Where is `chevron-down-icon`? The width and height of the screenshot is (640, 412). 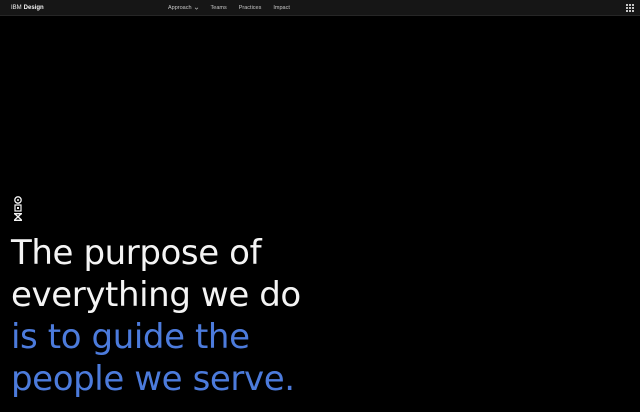 chevron-down-icon is located at coordinates (196, 8).